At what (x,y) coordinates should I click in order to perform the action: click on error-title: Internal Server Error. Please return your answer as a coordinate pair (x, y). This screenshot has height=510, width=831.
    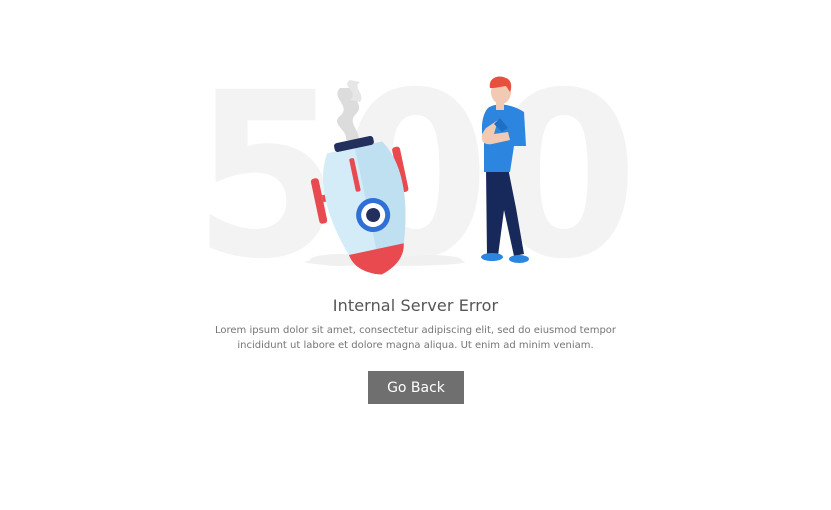
    Looking at the image, I should click on (415, 305).